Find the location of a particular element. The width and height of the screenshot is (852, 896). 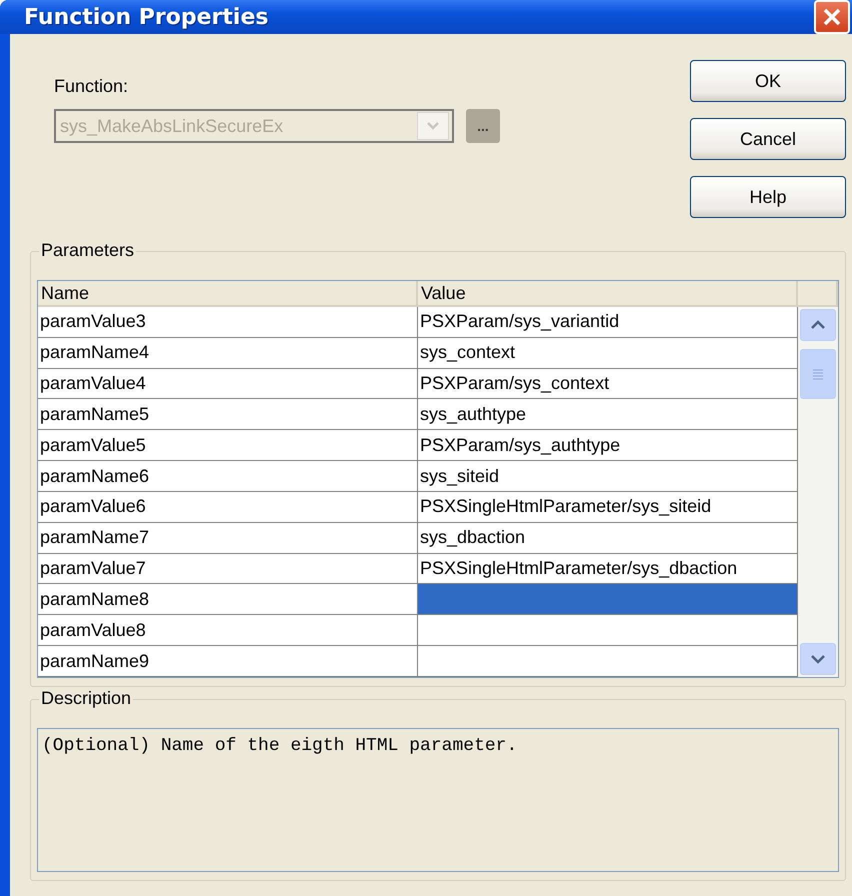

table-cell: paramValue6 is located at coordinates (228, 507).